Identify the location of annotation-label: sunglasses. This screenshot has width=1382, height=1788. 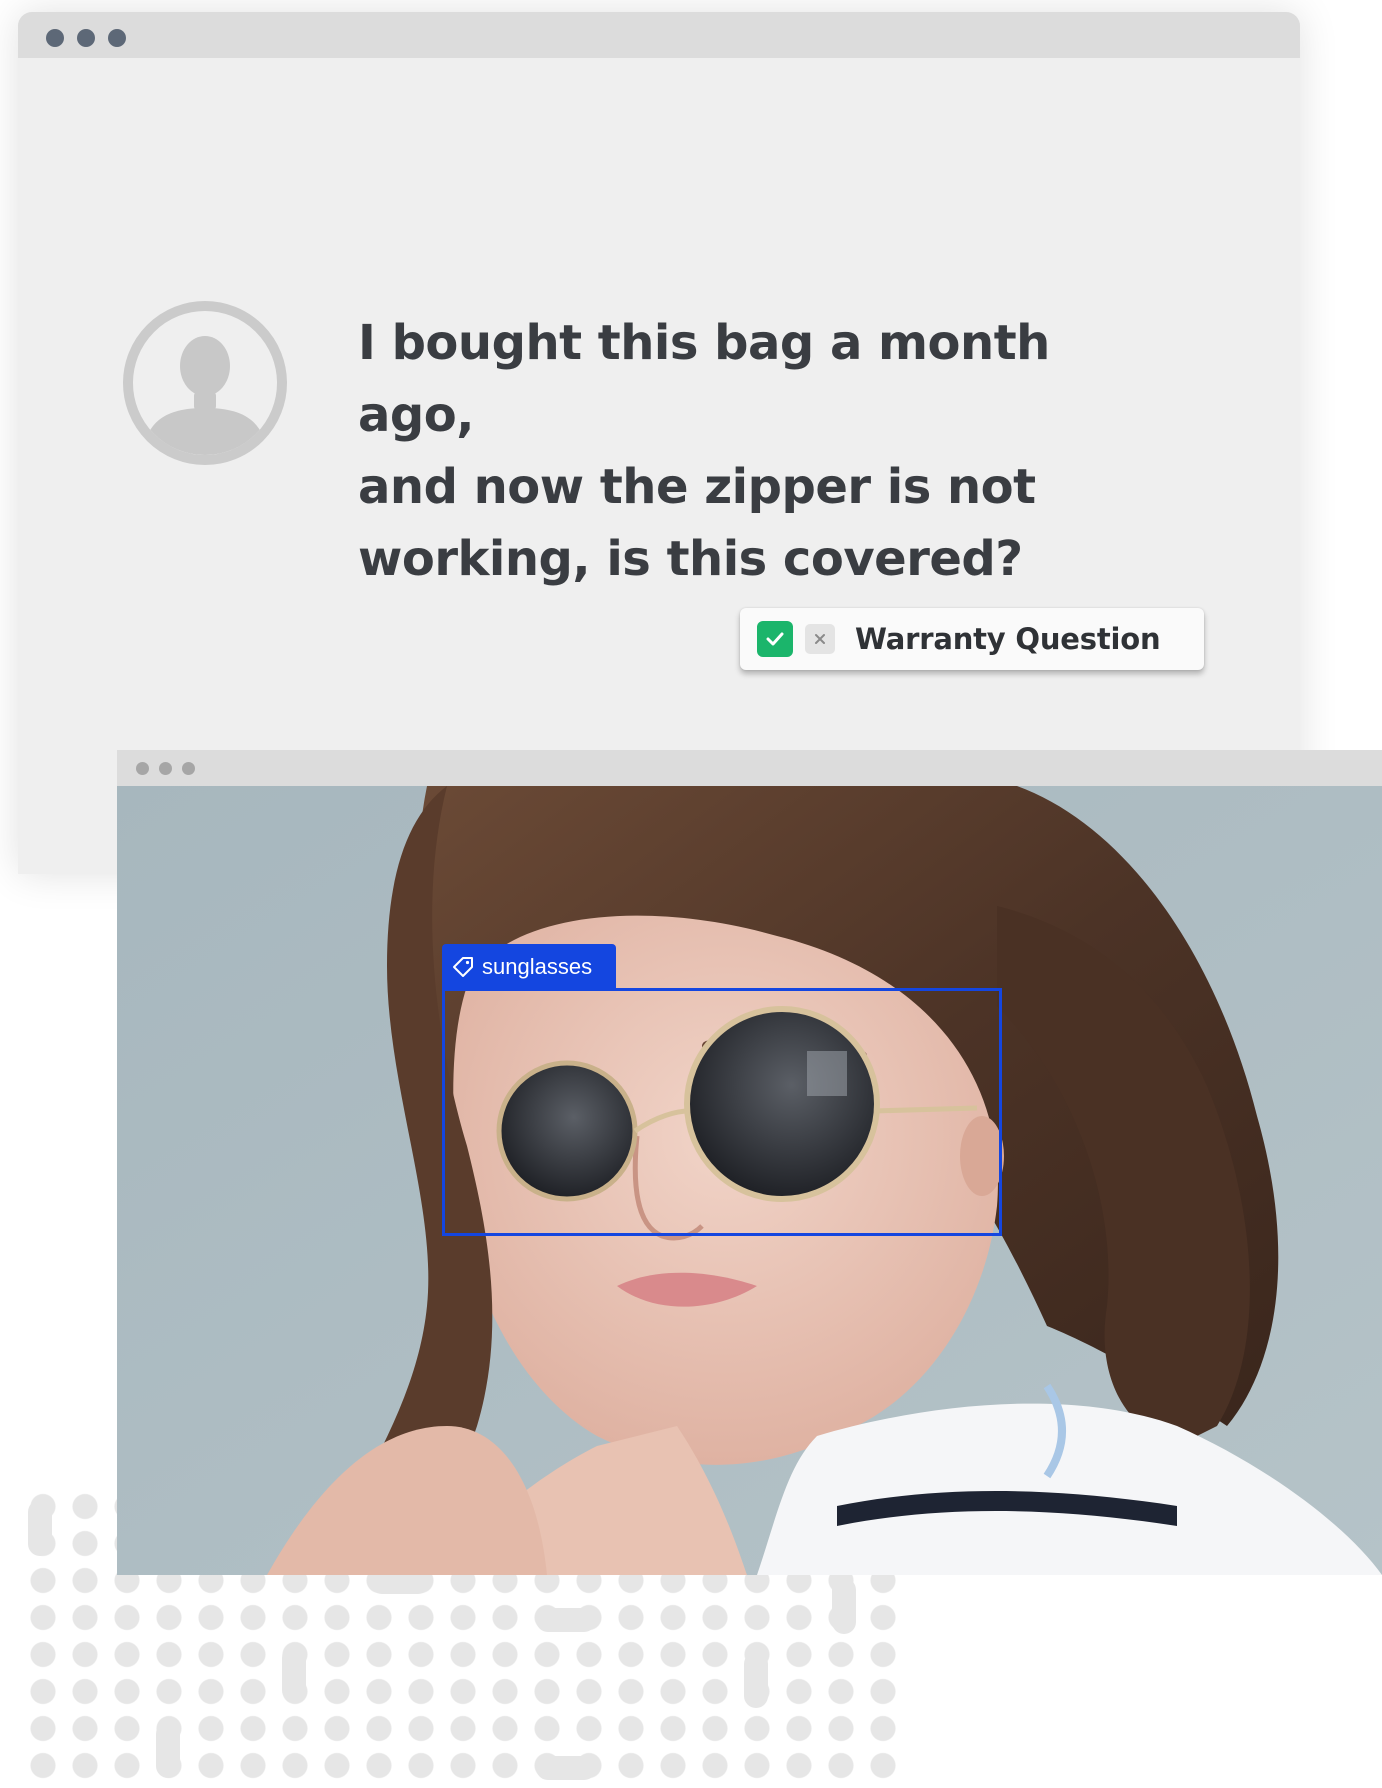
(529, 967).